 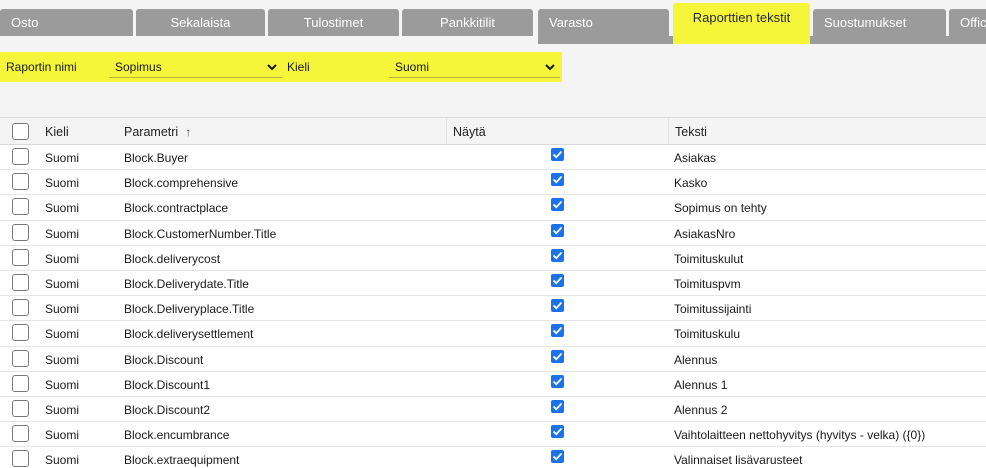 What do you see at coordinates (707, 334) in the screenshot?
I see `text-value: Toimituskulu` at bounding box center [707, 334].